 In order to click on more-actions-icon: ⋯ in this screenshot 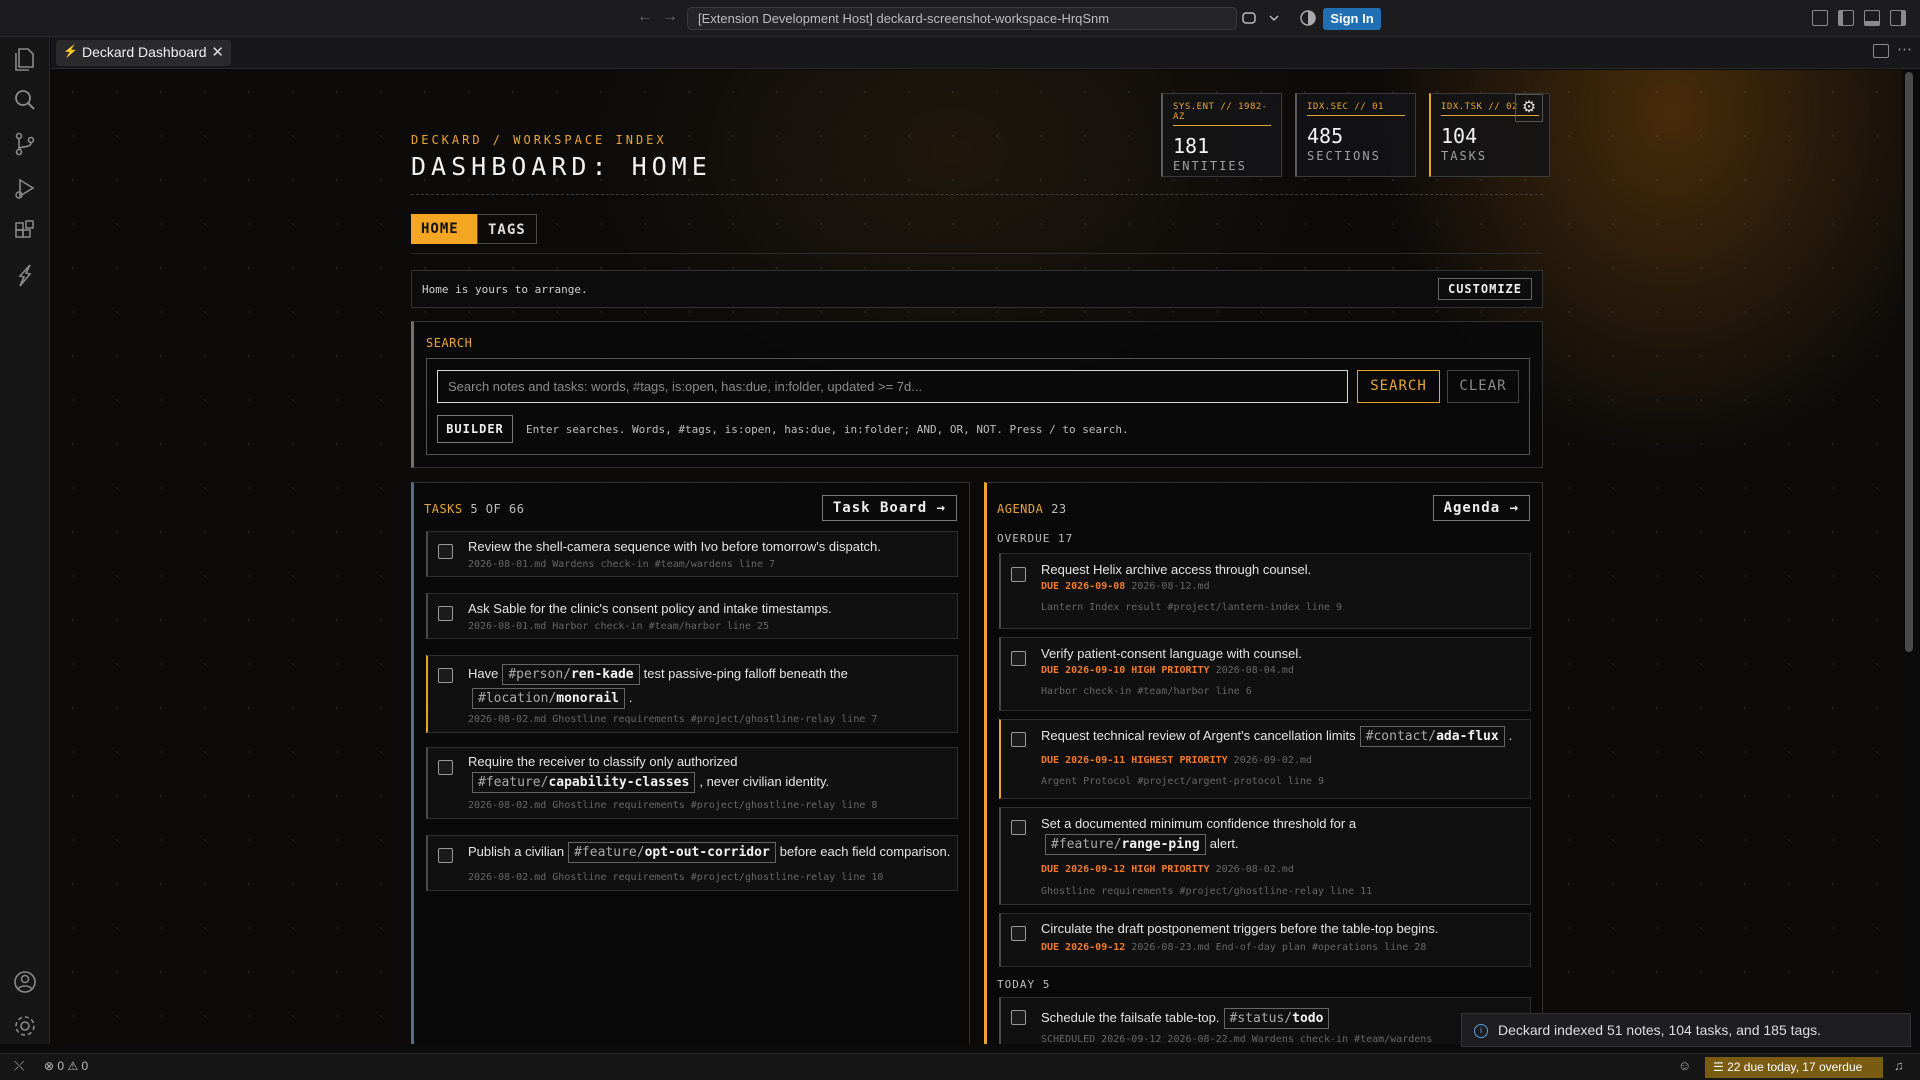, I will do `click(1904, 49)`.